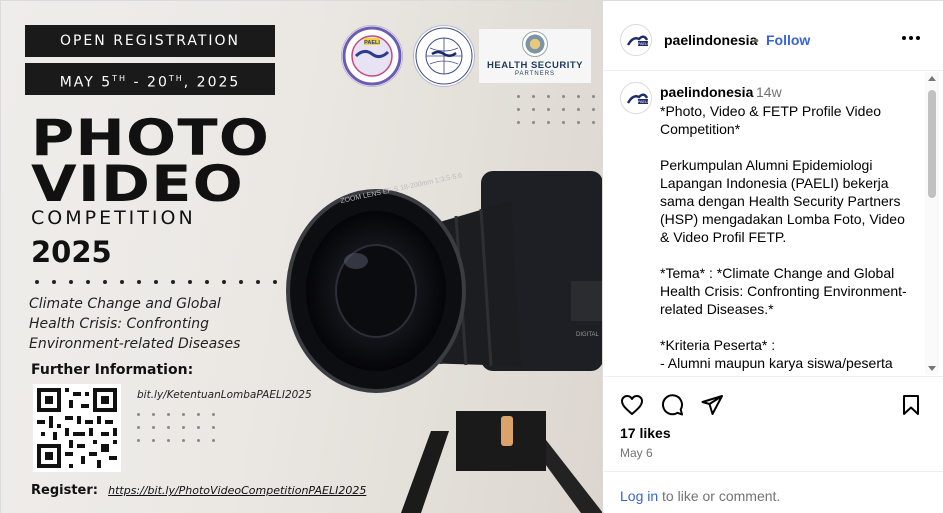 This screenshot has height=513, width=943. I want to click on caption-time: 14w, so click(769, 92).